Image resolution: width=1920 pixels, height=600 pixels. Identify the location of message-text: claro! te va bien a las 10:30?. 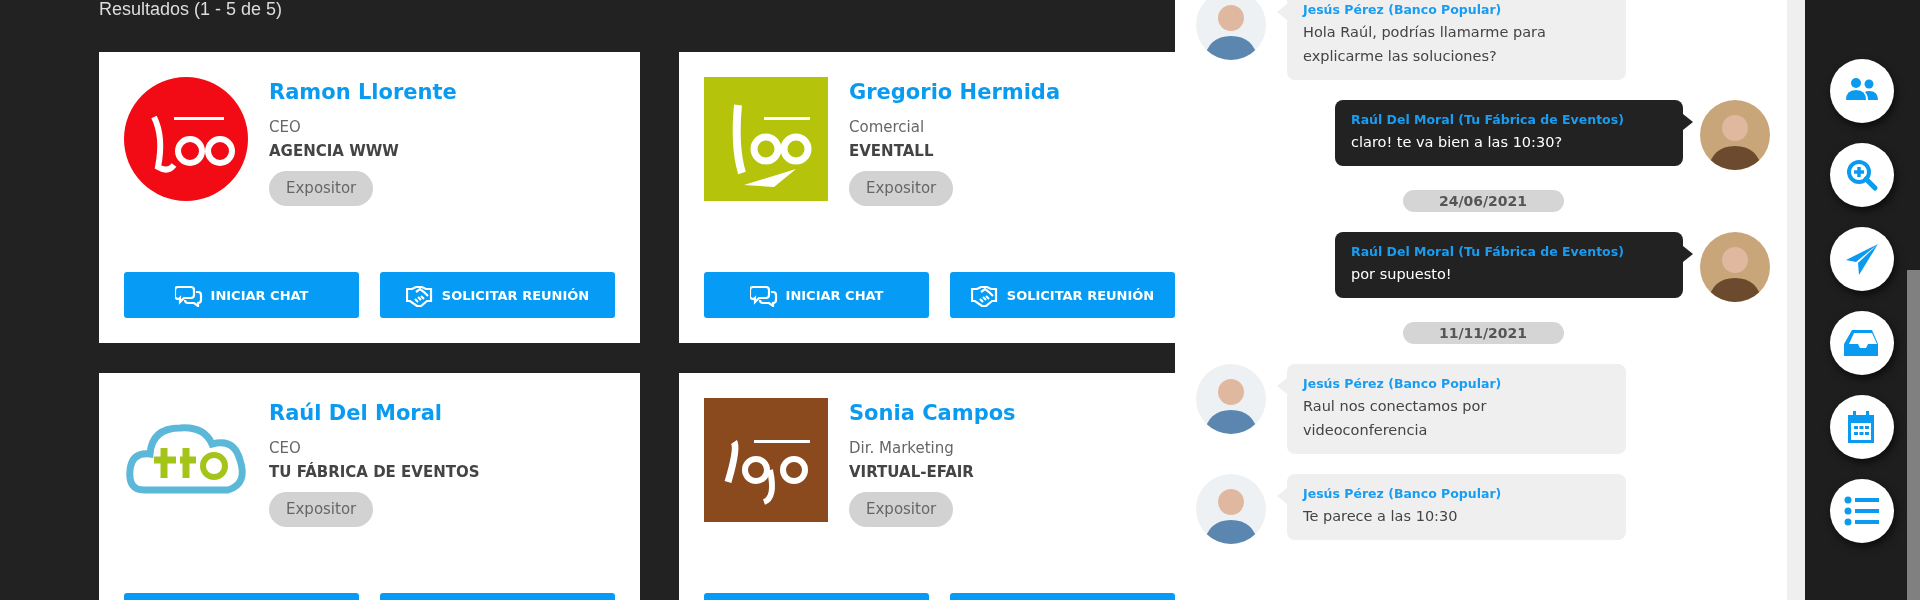
(1457, 142).